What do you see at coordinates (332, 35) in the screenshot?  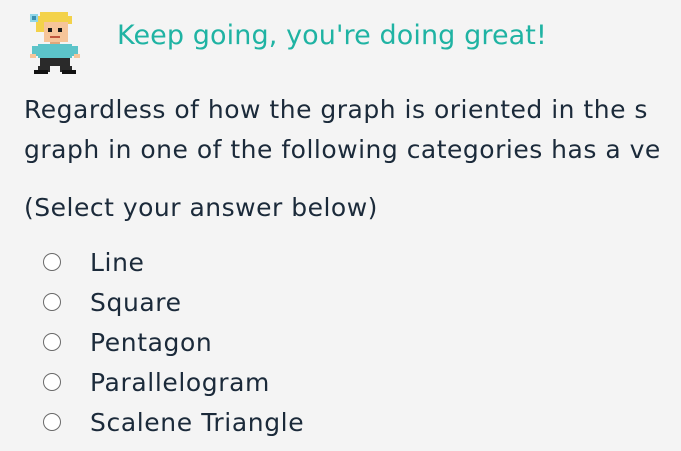 I see `encouragement-message: Keep going, you're doing great!` at bounding box center [332, 35].